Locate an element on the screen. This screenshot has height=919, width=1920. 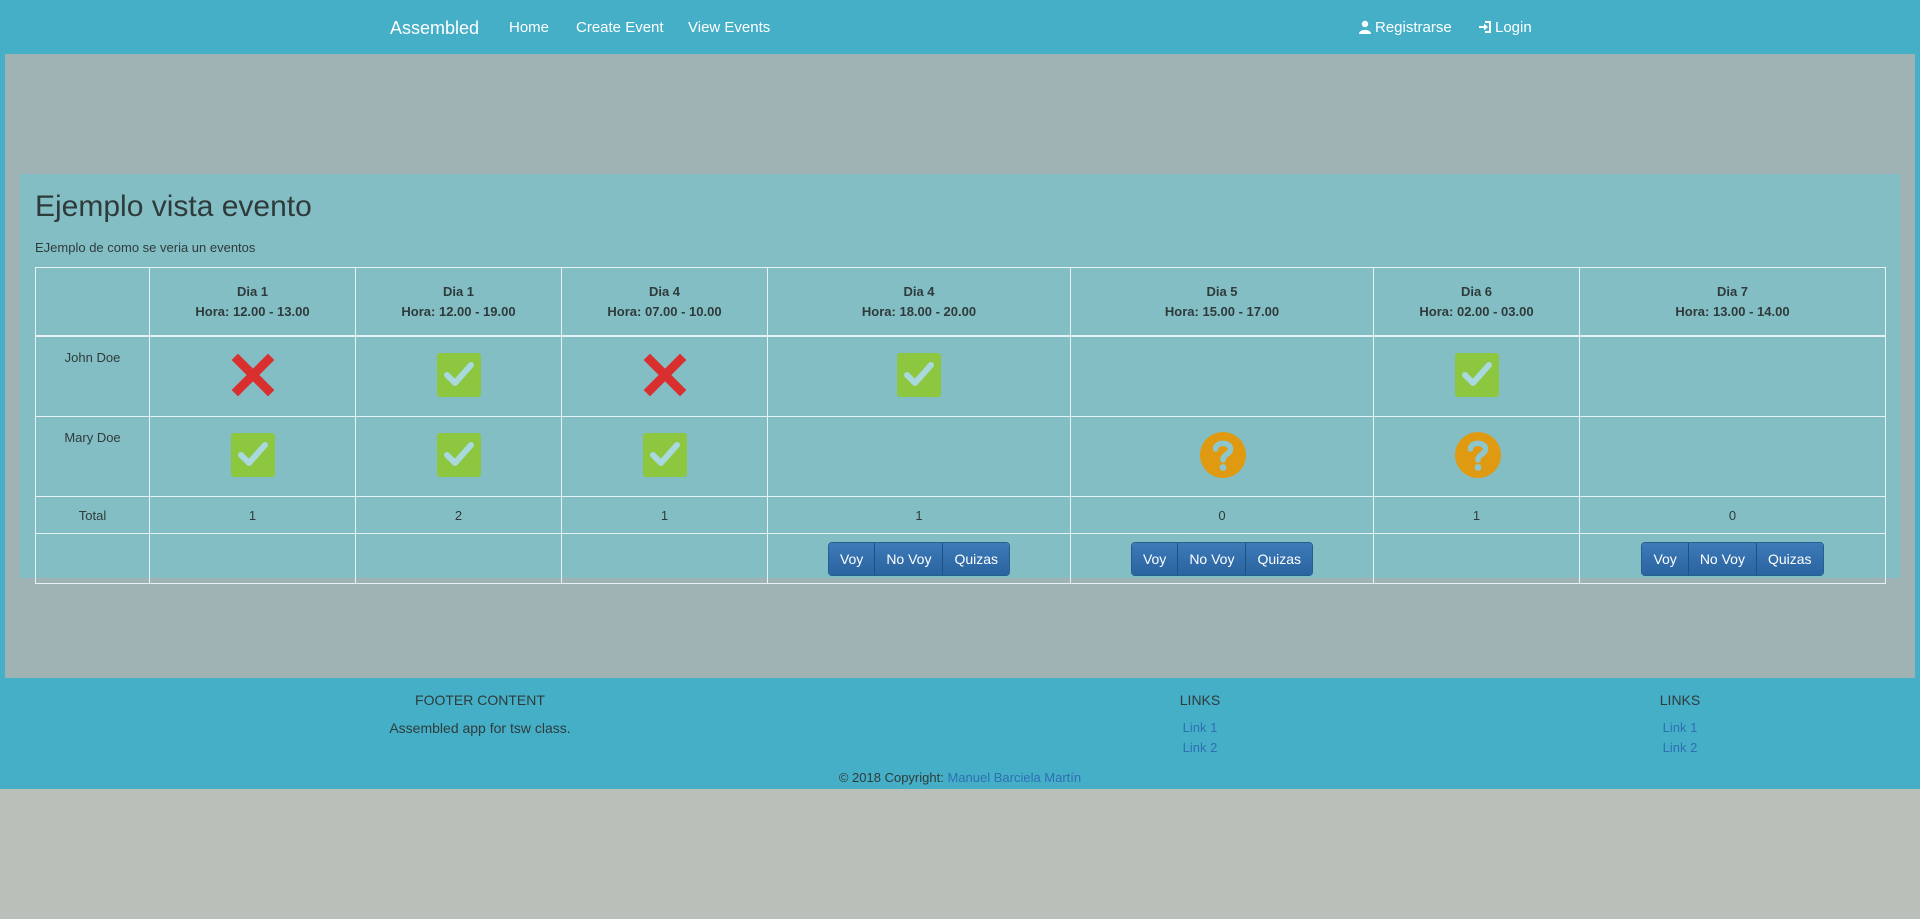
actions-label-cell is located at coordinates (92, 558).